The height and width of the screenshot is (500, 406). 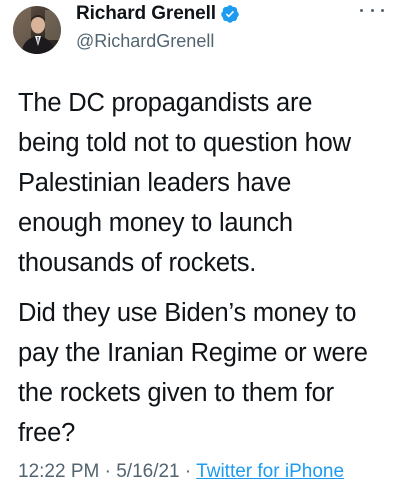 I want to click on user-handle: @RichardGrenell, so click(x=145, y=41).